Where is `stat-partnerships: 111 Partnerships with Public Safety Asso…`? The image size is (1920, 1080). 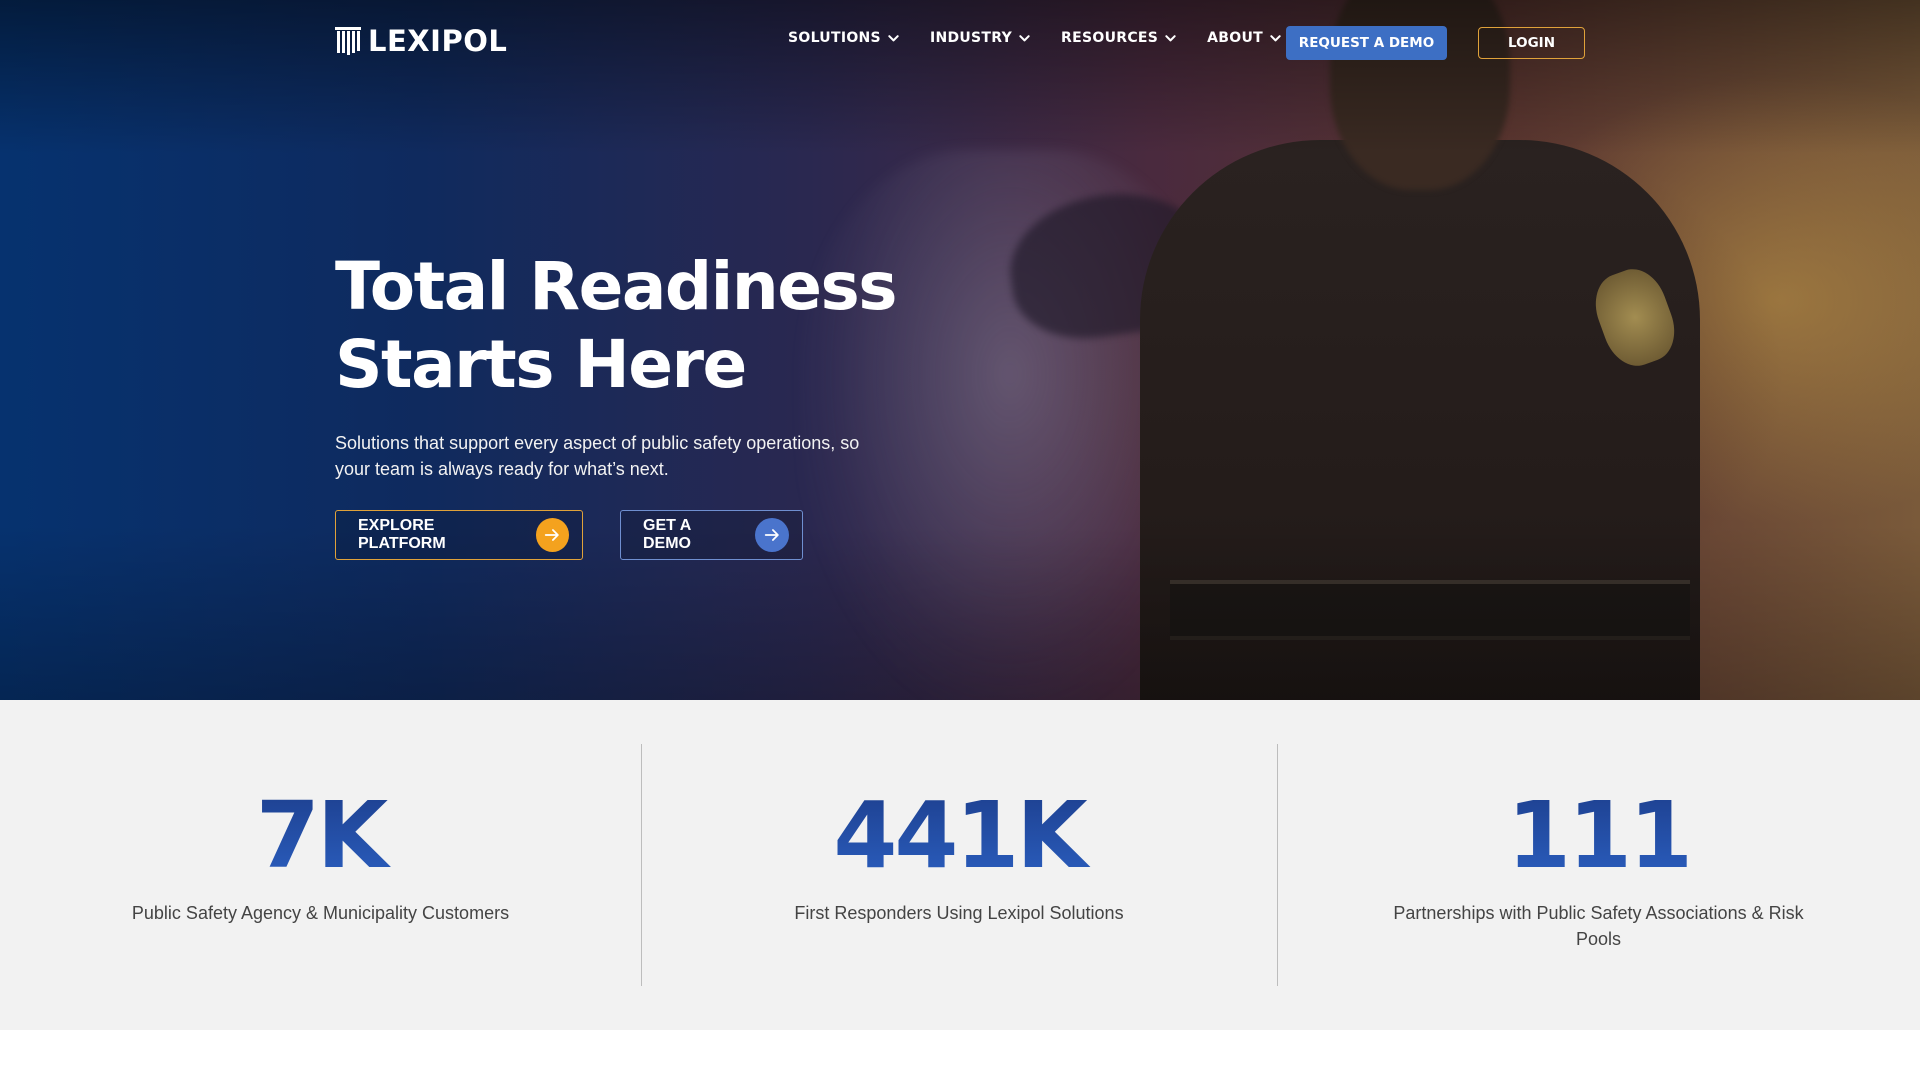
stat-partnerships: 111 Partnerships with Public Safety Asso… is located at coordinates (1598, 865).